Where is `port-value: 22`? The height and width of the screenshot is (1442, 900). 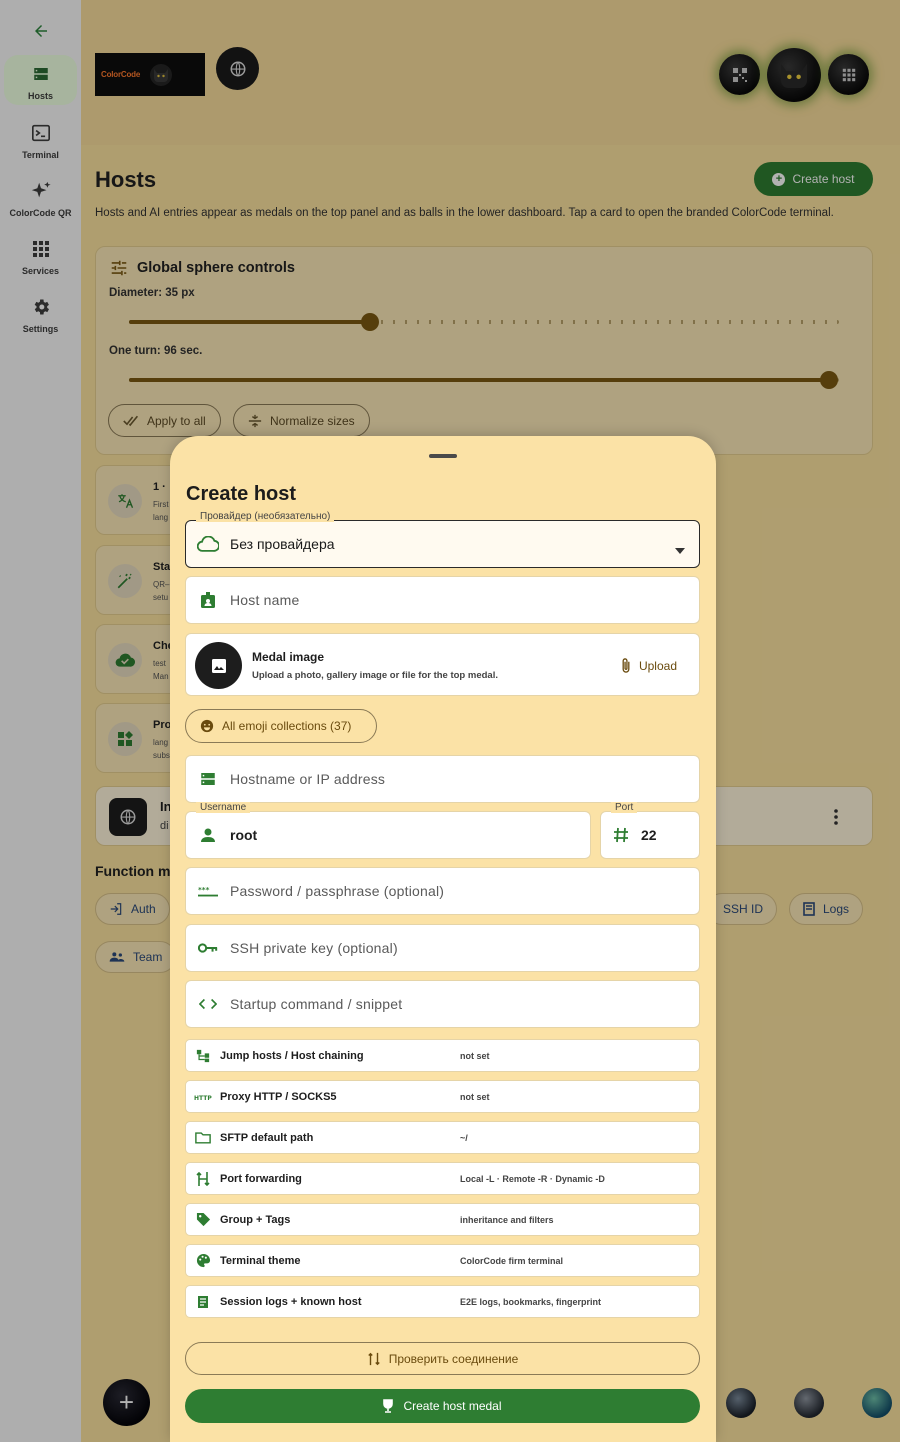
port-value: 22 is located at coordinates (649, 835).